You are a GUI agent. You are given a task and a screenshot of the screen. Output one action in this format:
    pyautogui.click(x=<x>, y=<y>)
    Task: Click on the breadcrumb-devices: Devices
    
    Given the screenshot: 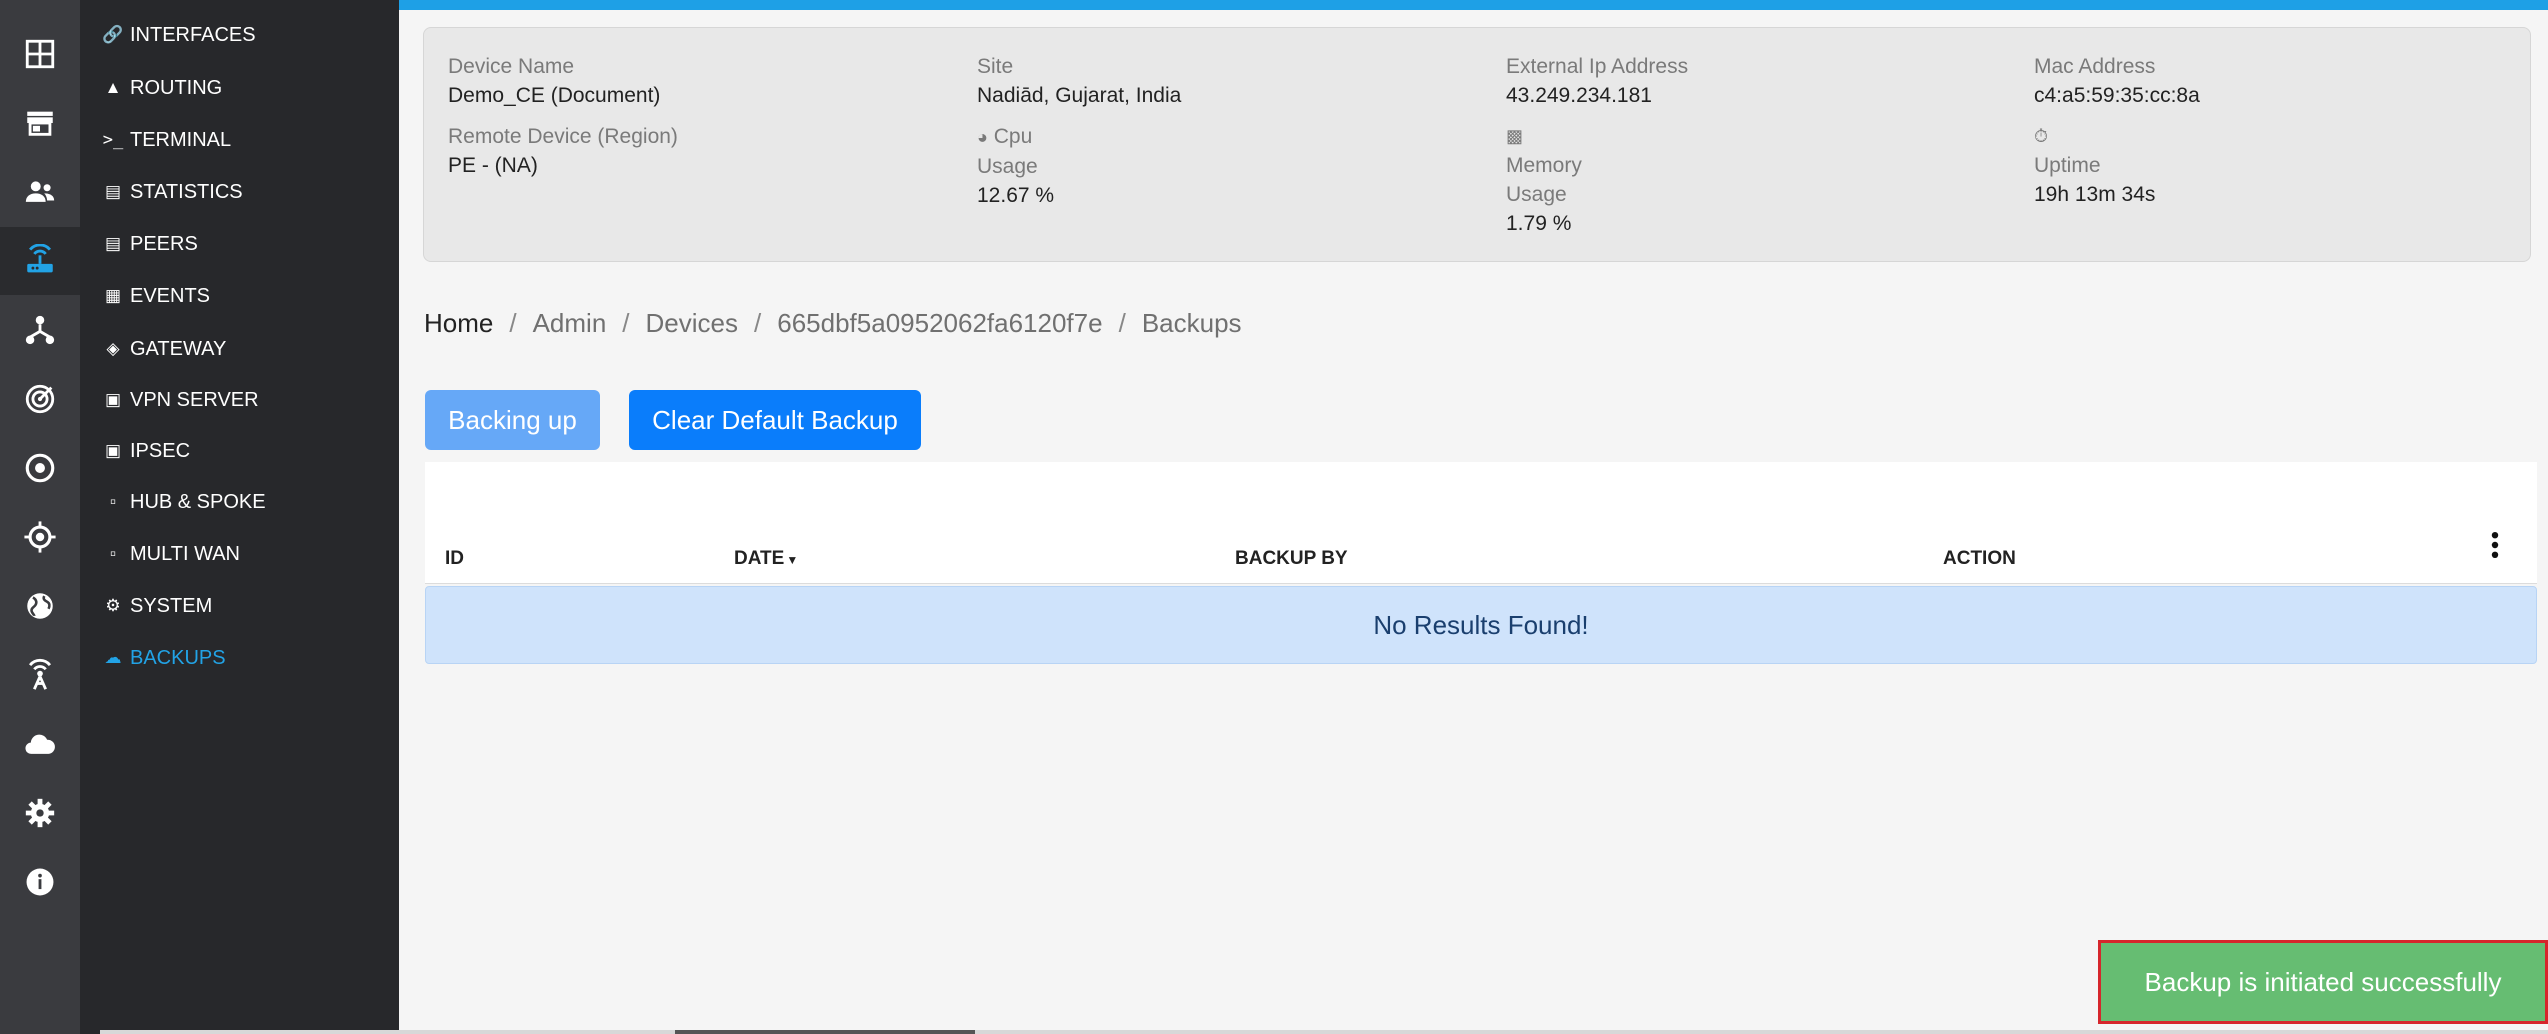 What is the action you would take?
    pyautogui.click(x=692, y=323)
    